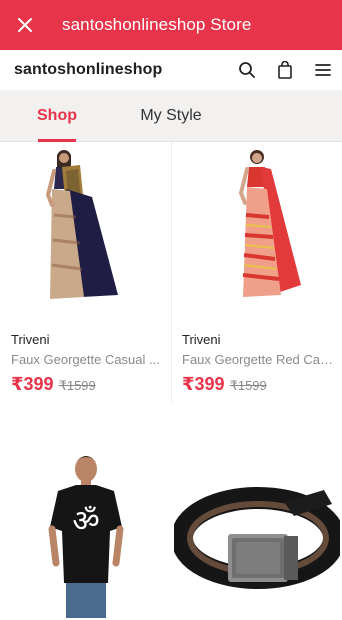 This screenshot has height=620, width=342. Describe the element at coordinates (157, 24) in the screenshot. I see `store-title: santoshonlineshop Store` at that location.